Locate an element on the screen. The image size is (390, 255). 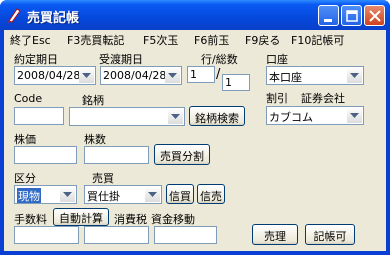
menu-f6-prev: F6前玉 is located at coordinates (211, 40).